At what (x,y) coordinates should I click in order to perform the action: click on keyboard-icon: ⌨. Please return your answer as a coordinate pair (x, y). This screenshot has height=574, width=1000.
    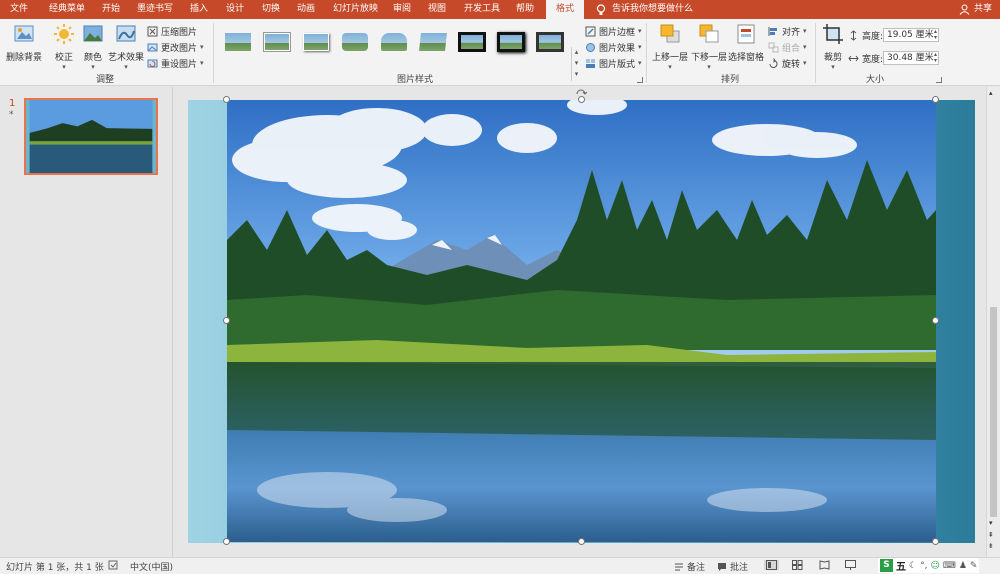
    Looking at the image, I should click on (949, 566).